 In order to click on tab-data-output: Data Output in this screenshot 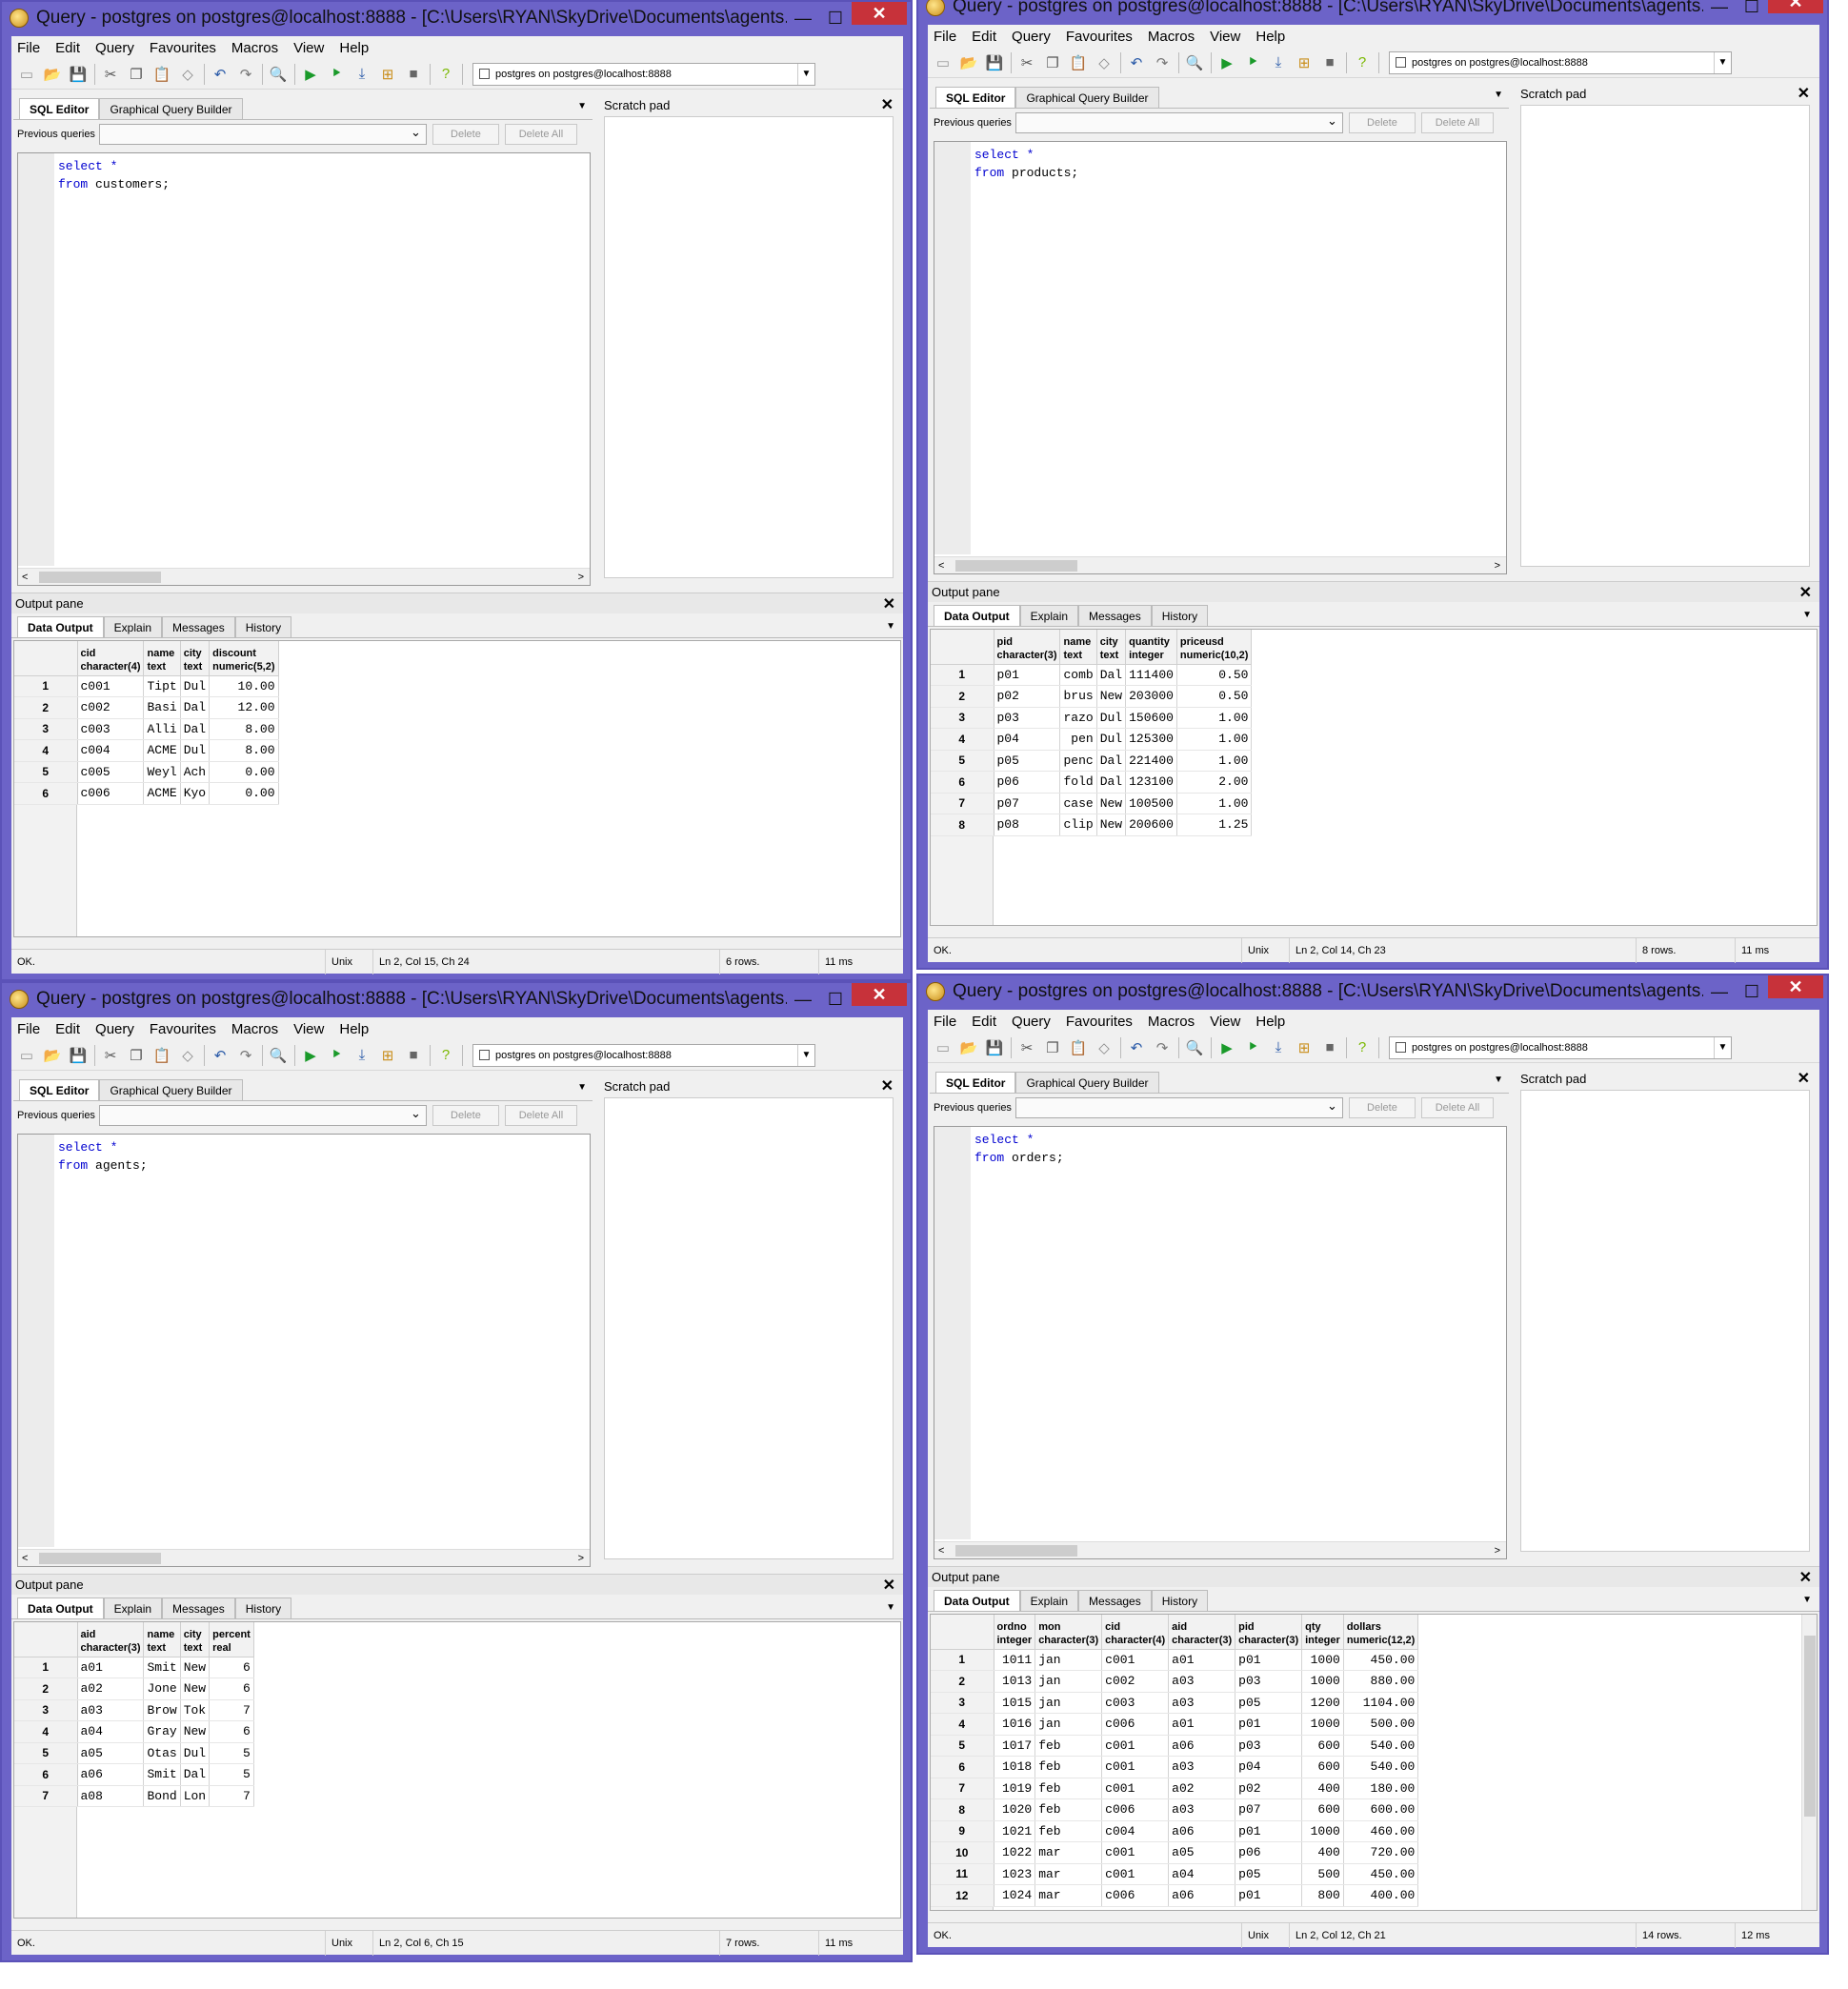, I will do `click(60, 1607)`.